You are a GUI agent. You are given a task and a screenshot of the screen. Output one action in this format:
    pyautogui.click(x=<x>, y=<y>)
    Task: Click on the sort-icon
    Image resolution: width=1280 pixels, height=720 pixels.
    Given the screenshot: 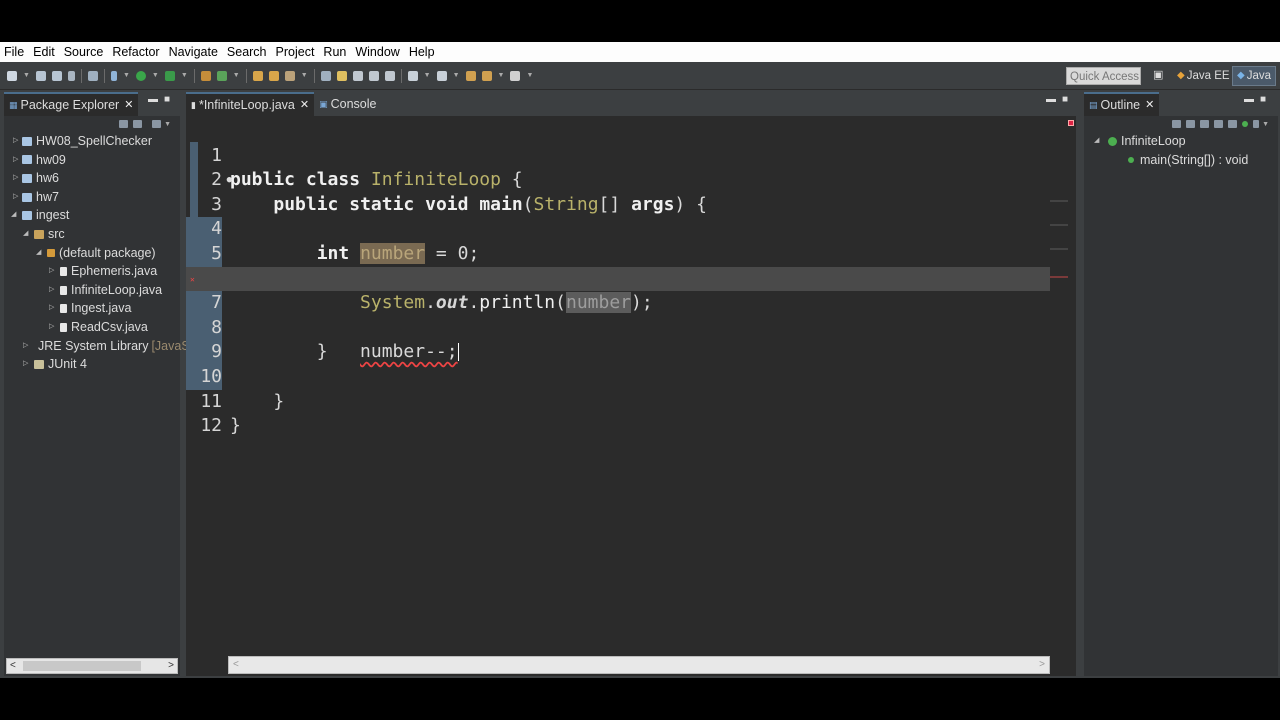 What is the action you would take?
    pyautogui.click(x=1191, y=124)
    